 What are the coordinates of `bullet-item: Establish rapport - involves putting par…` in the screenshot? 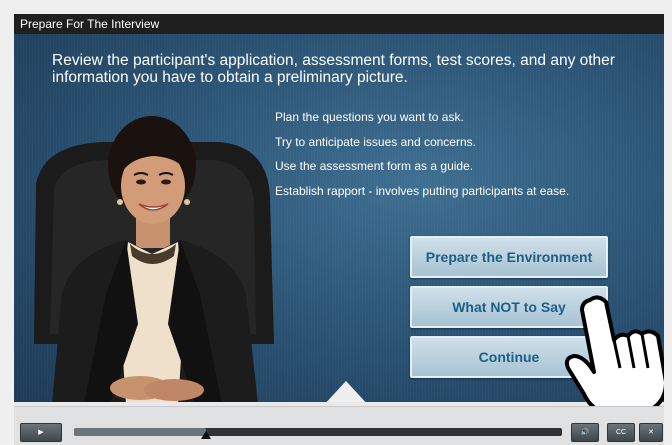 It's located at (422, 190).